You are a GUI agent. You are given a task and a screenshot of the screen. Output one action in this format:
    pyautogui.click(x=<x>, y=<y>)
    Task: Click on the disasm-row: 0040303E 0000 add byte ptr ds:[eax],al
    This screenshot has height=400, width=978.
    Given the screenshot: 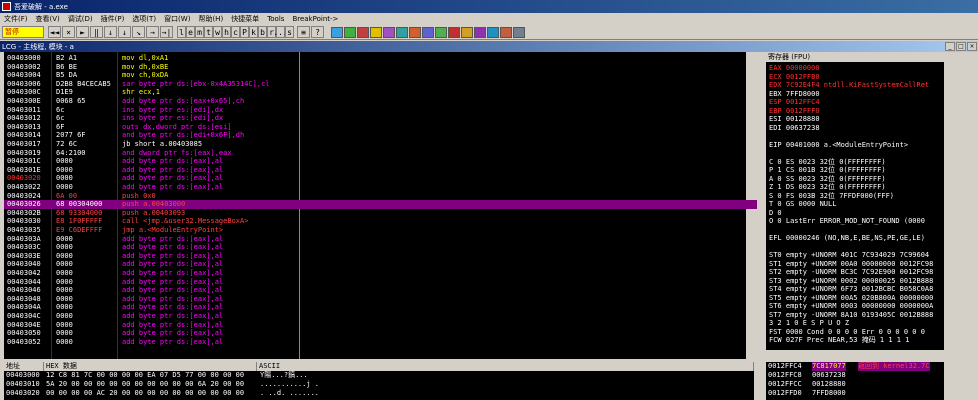 What is the action you would take?
    pyautogui.click(x=380, y=256)
    